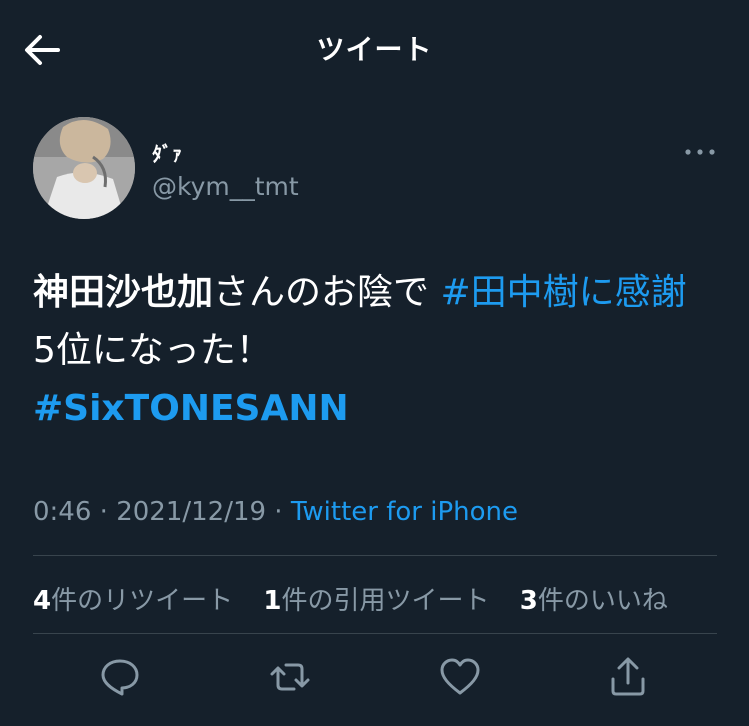 The image size is (749, 726). I want to click on tweet-metadata: 0:46 · 2021/12/19 · Twitter for iPhone, so click(275, 512).